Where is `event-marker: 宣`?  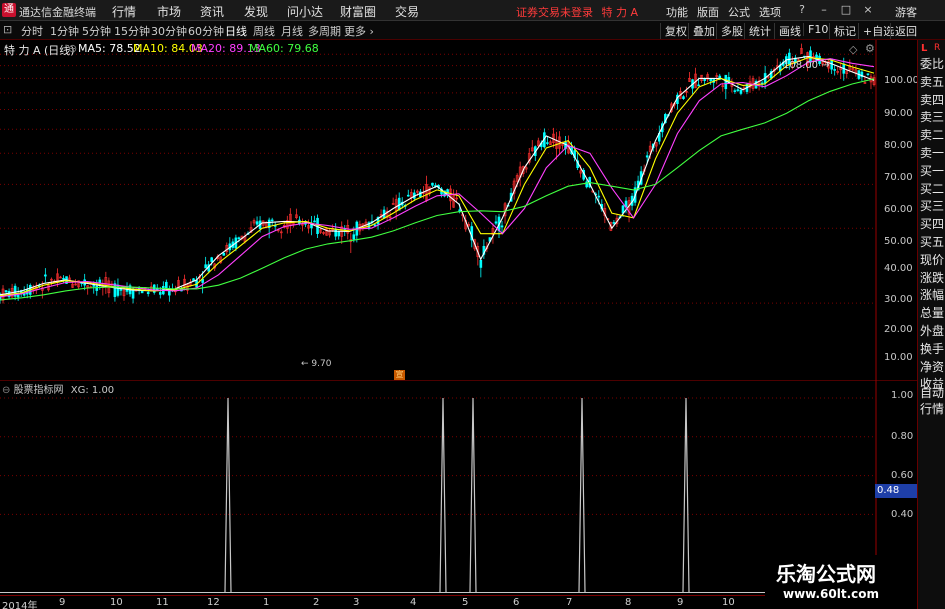 event-marker: 宣 is located at coordinates (399, 375).